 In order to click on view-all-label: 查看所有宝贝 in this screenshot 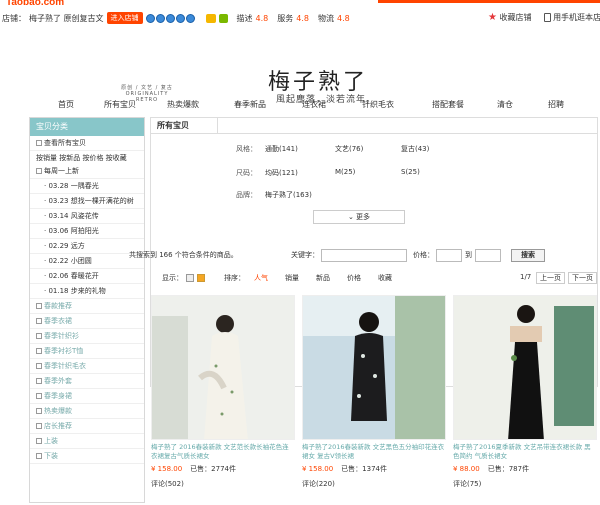, I will do `click(65, 143)`.